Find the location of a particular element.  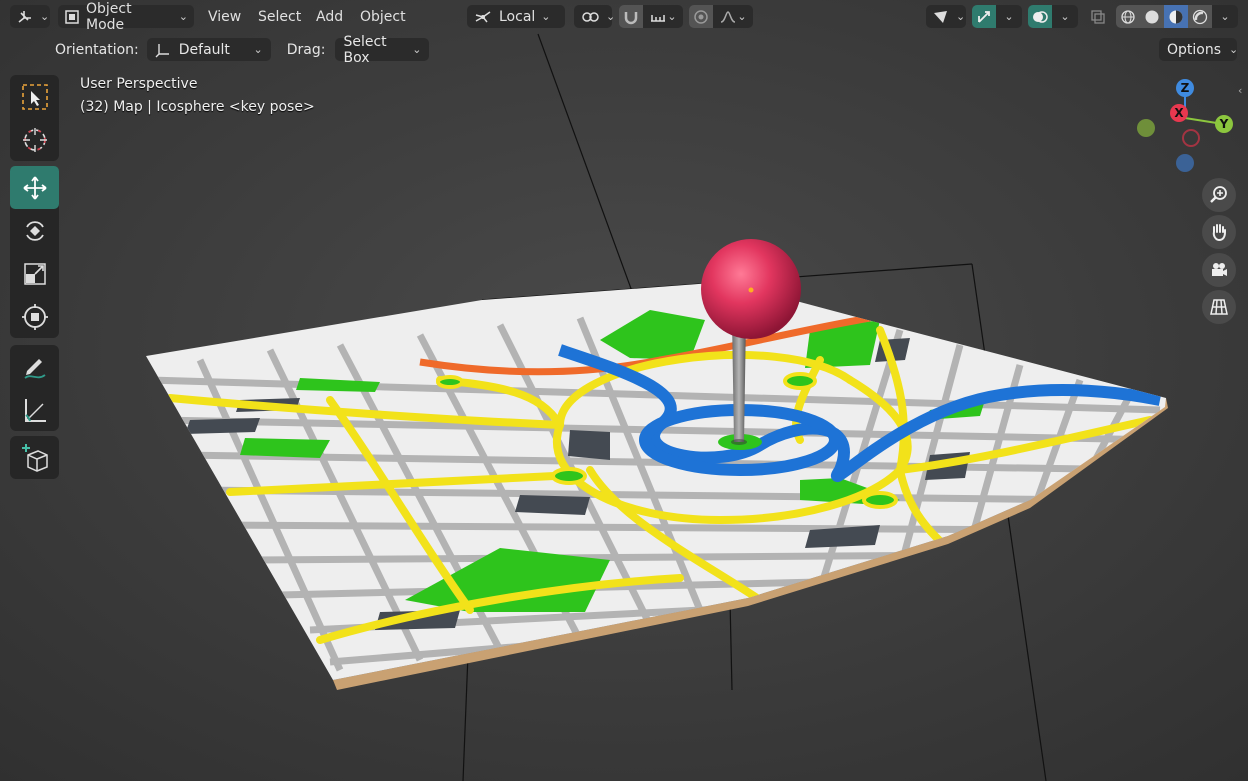

rotate-icon is located at coordinates (35, 231).